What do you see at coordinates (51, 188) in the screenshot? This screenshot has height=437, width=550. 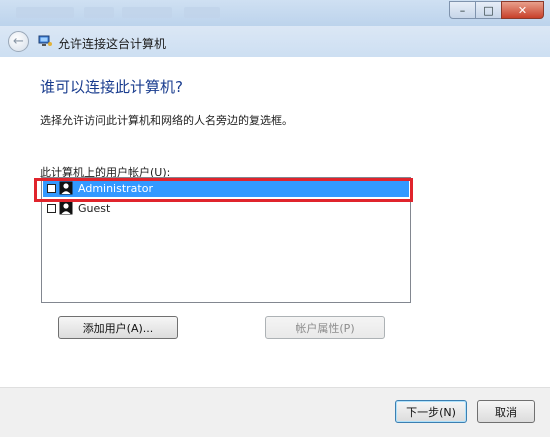 I see `administrator-checkbox` at bounding box center [51, 188].